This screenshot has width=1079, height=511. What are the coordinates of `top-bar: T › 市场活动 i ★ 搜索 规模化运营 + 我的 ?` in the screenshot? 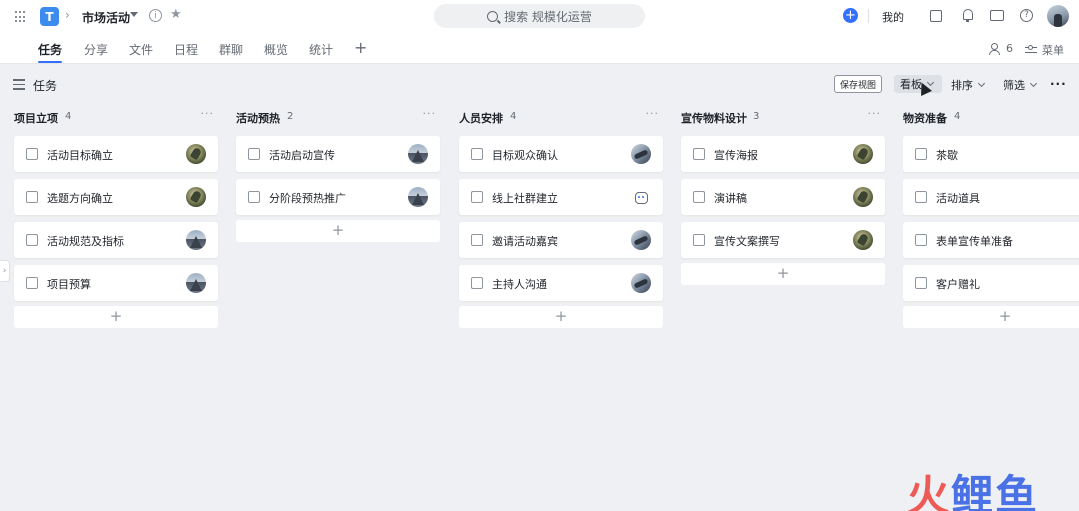 It's located at (539, 16).